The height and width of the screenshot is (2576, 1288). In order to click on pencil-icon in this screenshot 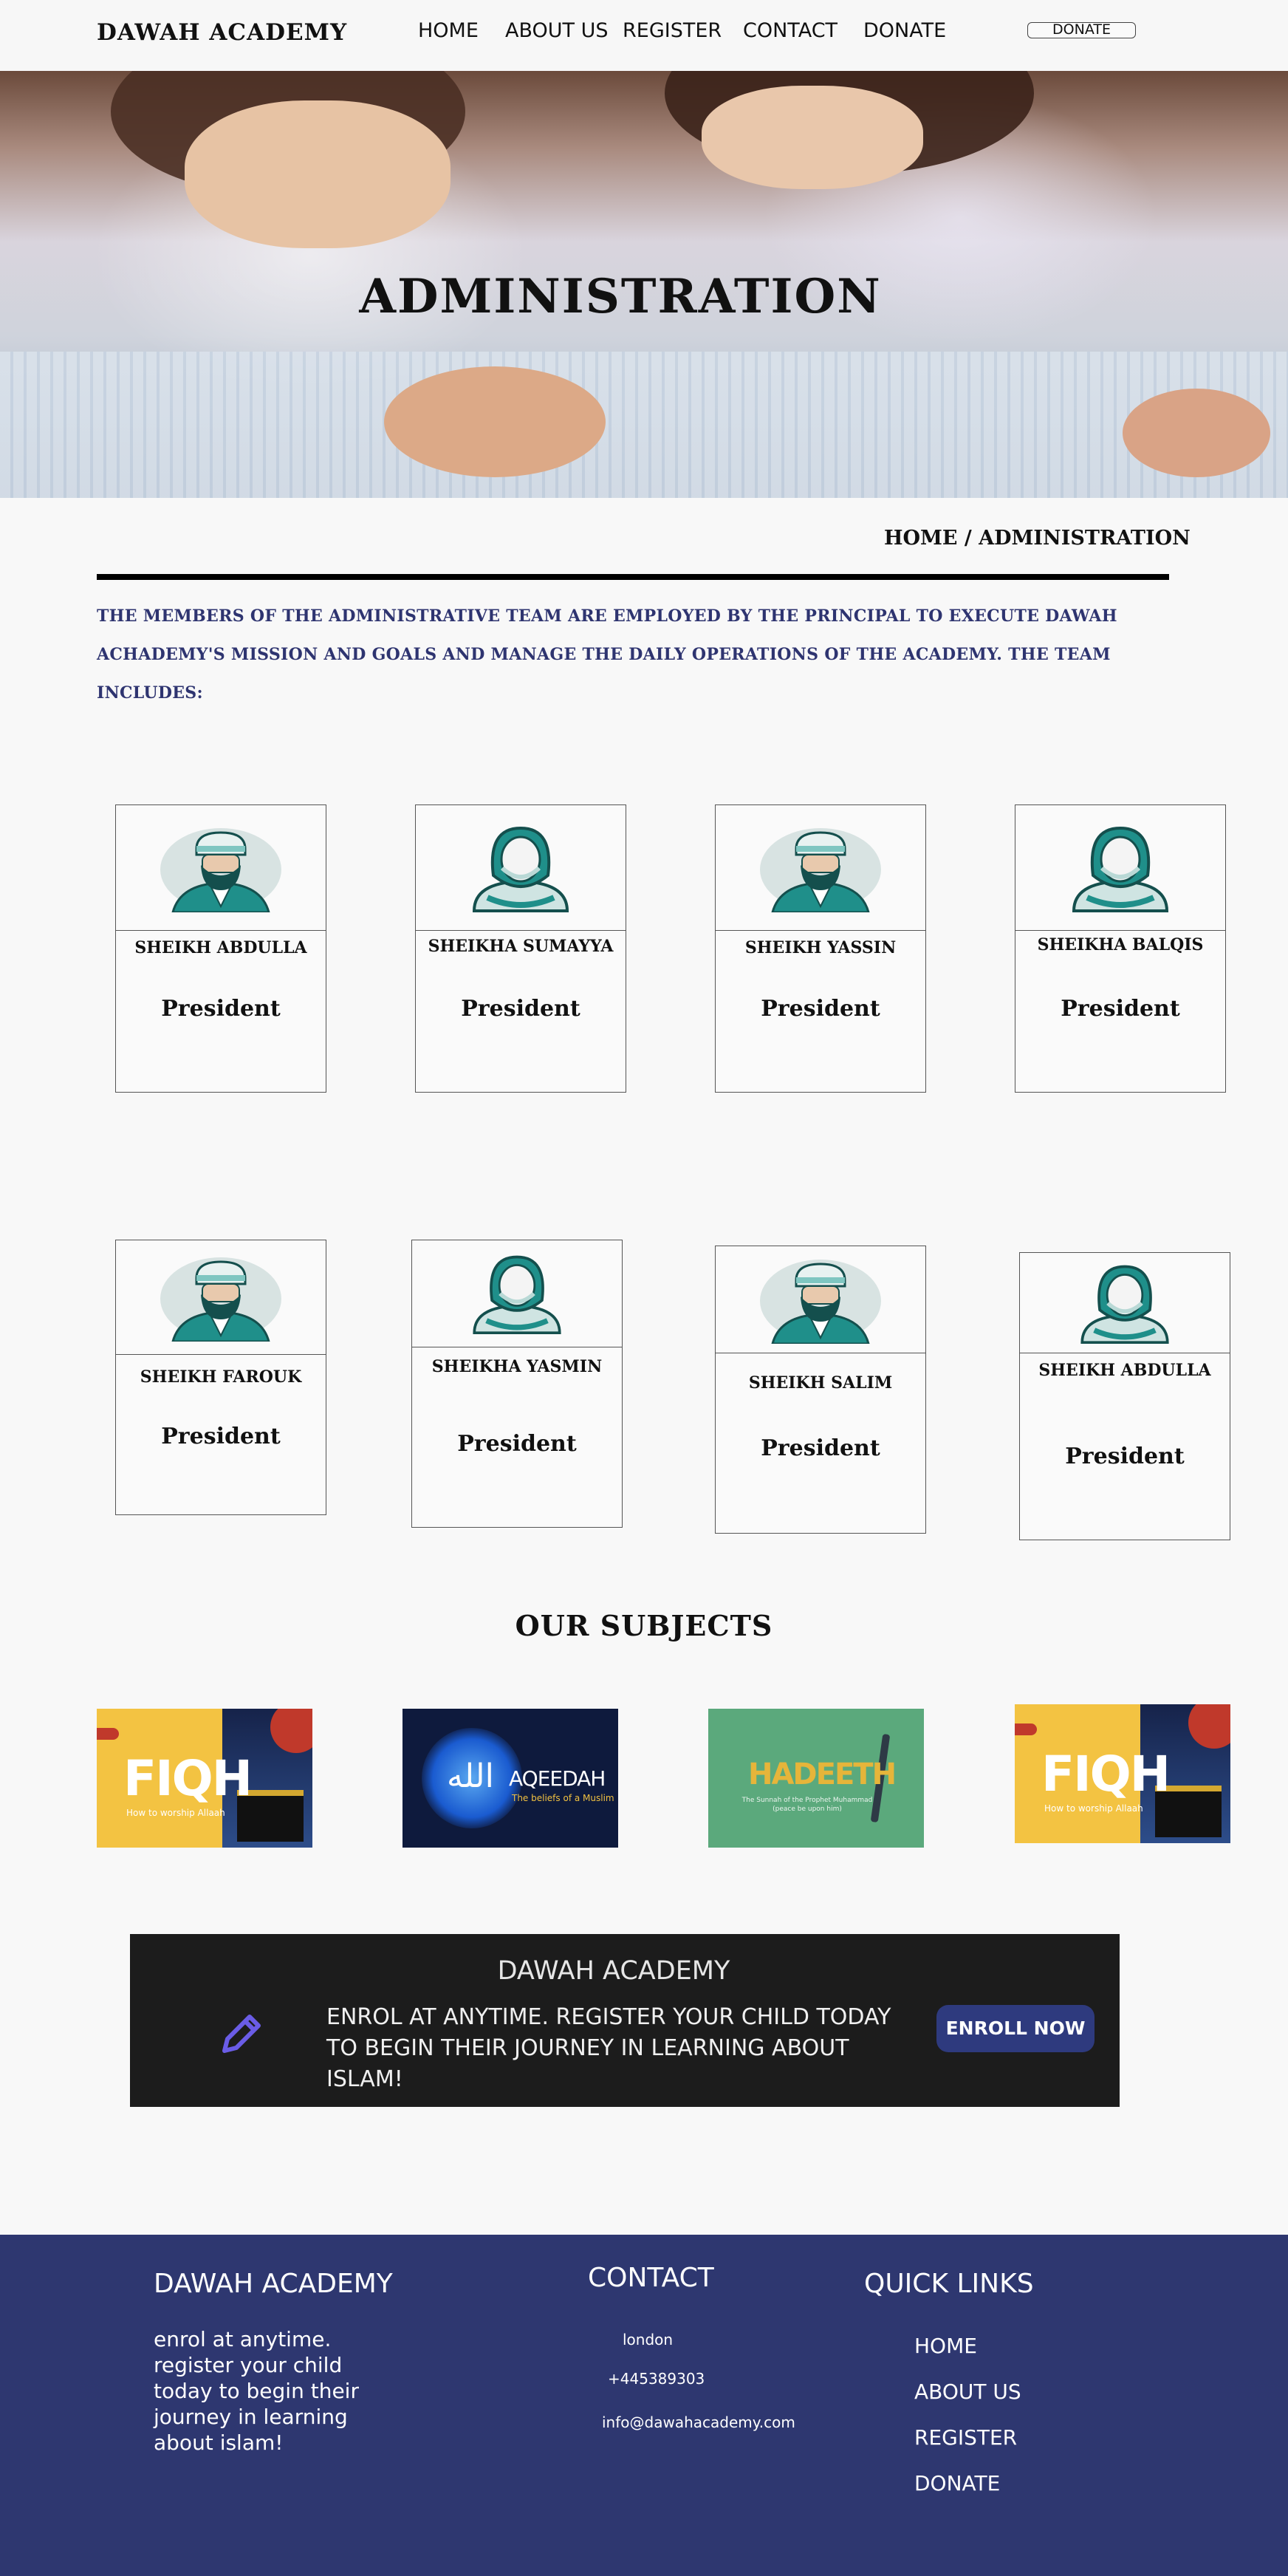, I will do `click(241, 2034)`.